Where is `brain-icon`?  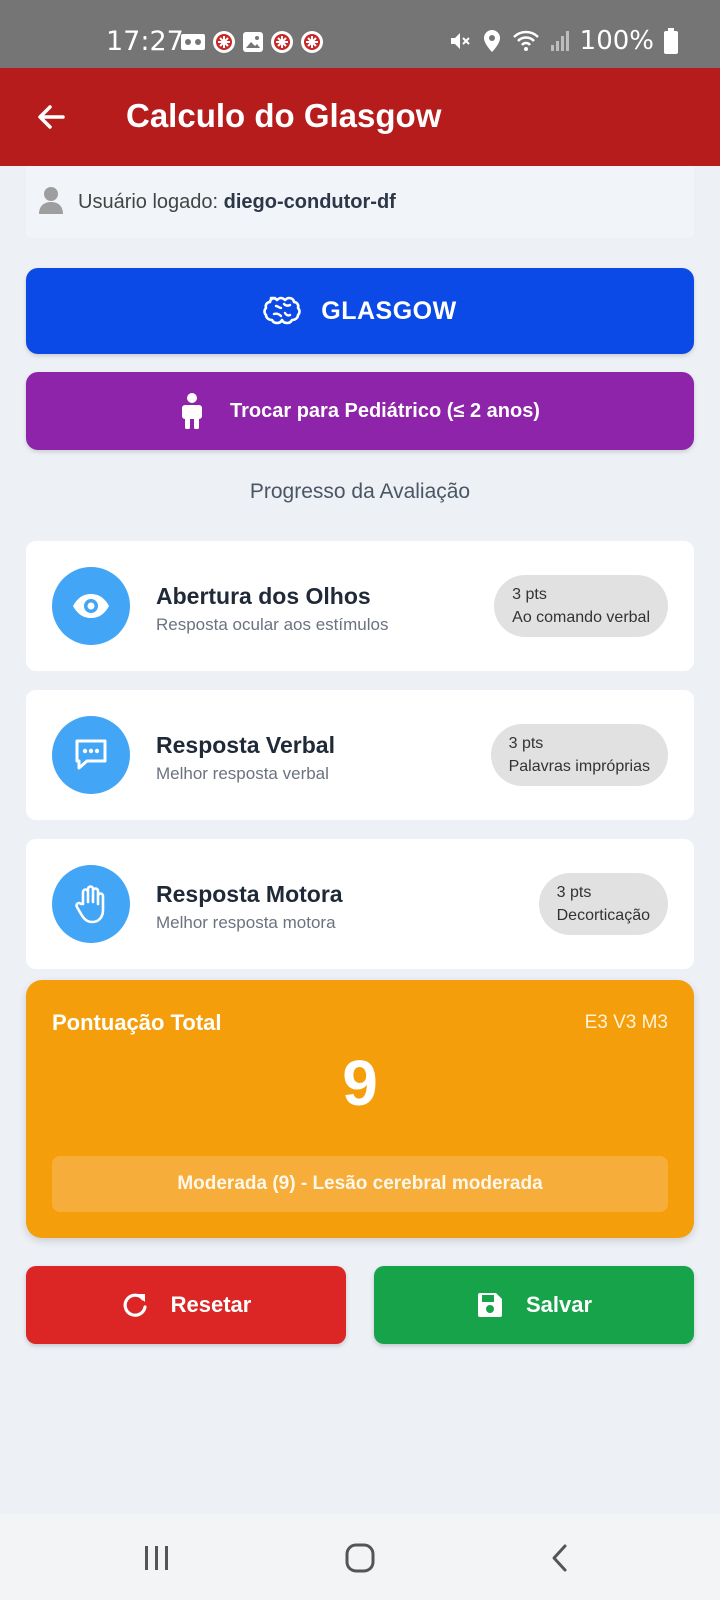 brain-icon is located at coordinates (282, 310).